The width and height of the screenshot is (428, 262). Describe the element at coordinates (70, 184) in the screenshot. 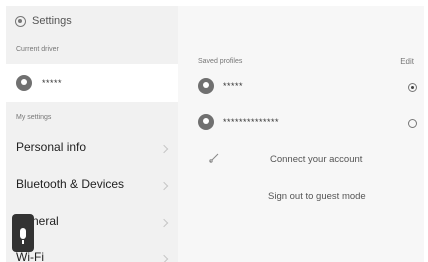

I see `sidebar-item-bluetooth-devices: Bluetooth & Devices` at that location.